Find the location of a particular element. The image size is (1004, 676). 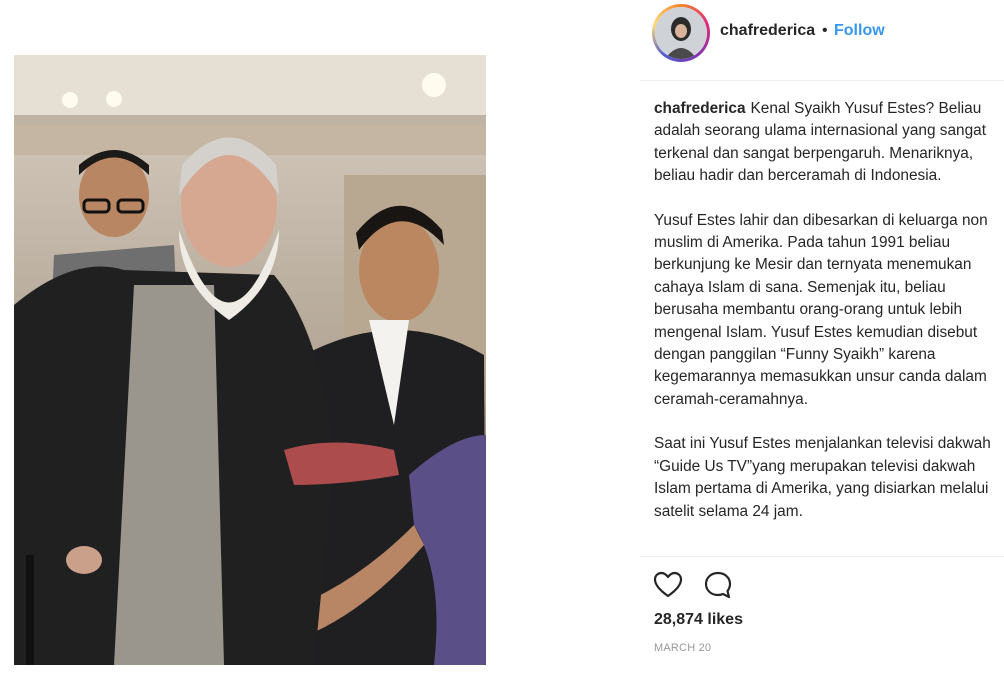

post-actions: 28,874 likes MARCH 20 is located at coordinates (822, 616).